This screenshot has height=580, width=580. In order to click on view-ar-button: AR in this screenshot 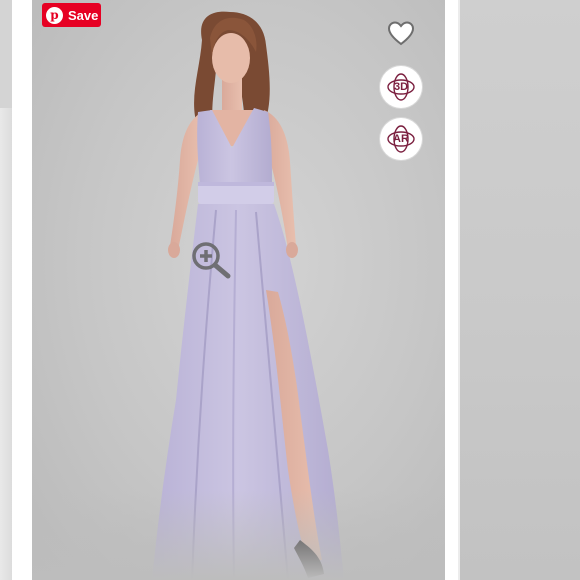, I will do `click(401, 139)`.